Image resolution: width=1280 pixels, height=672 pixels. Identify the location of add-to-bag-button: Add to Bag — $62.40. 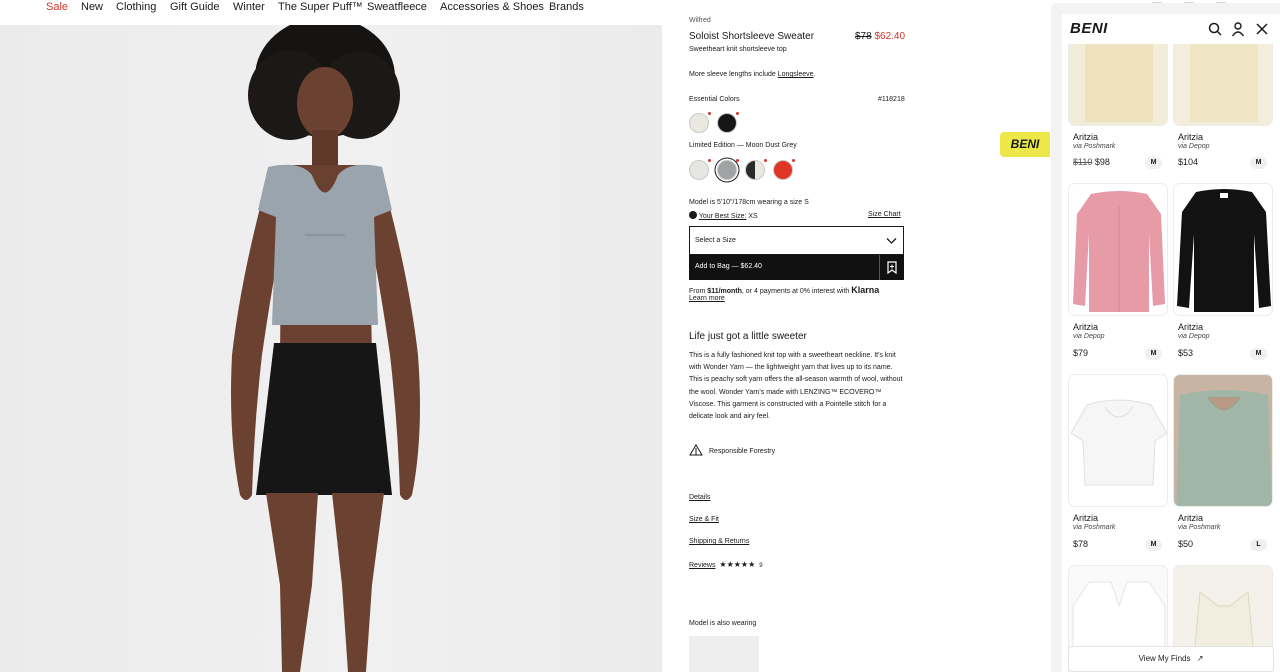
(796, 267).